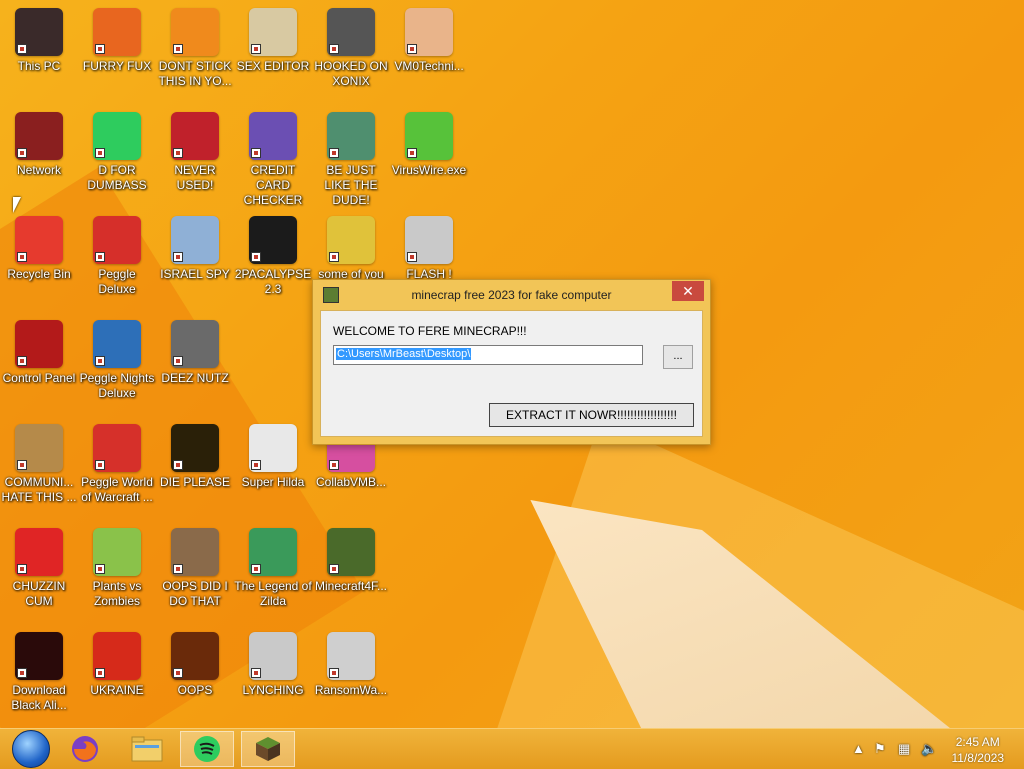 The height and width of the screenshot is (769, 1024). What do you see at coordinates (39, 353) in the screenshot?
I see `desktop-icon: Control Panel` at bounding box center [39, 353].